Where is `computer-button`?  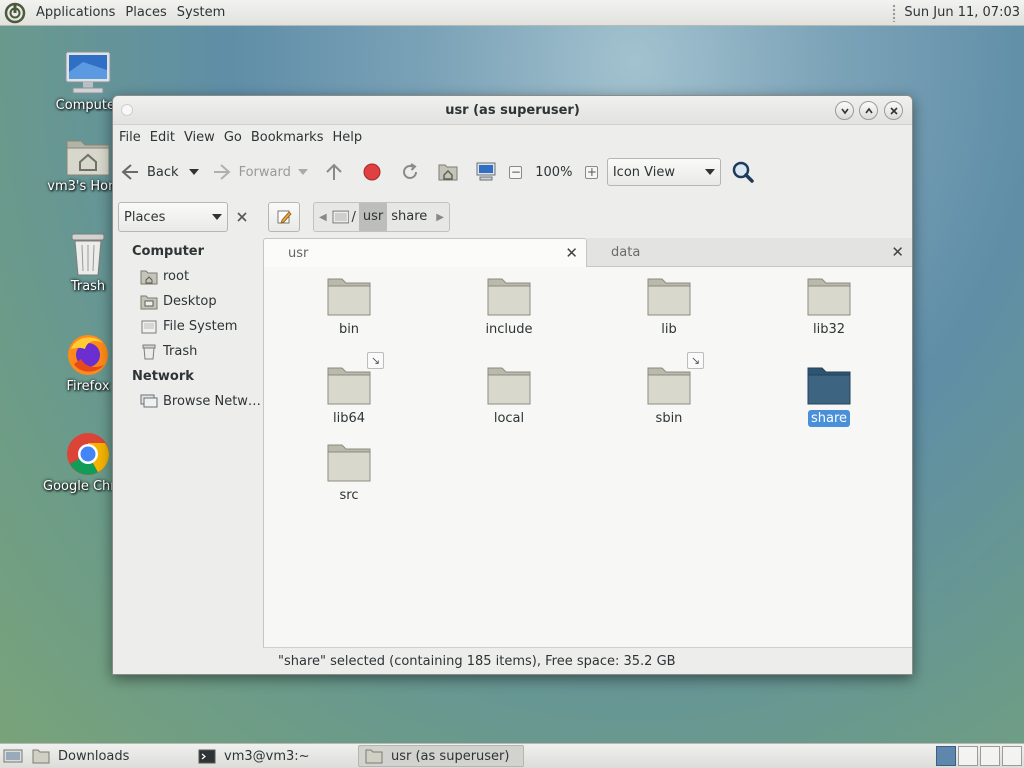
computer-button is located at coordinates (486, 172).